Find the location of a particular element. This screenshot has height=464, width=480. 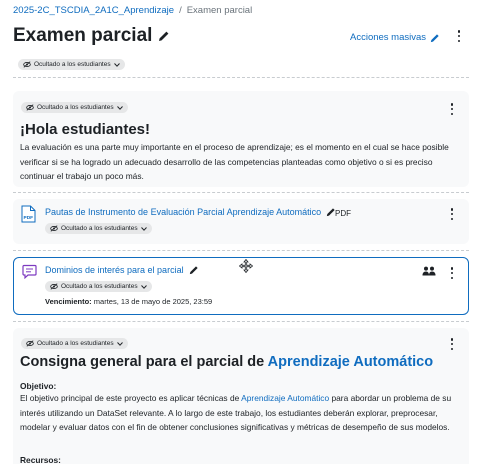

breadcrumb-course-link: 2025-2C_TSCDIA_2A1C_Aprendizaje is located at coordinates (93, 10).